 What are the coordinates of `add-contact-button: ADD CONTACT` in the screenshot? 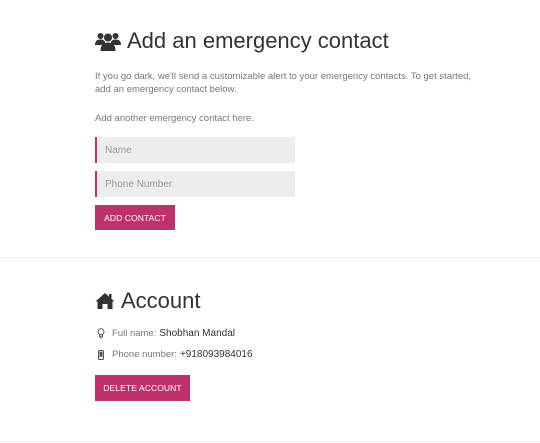 It's located at (135, 217).